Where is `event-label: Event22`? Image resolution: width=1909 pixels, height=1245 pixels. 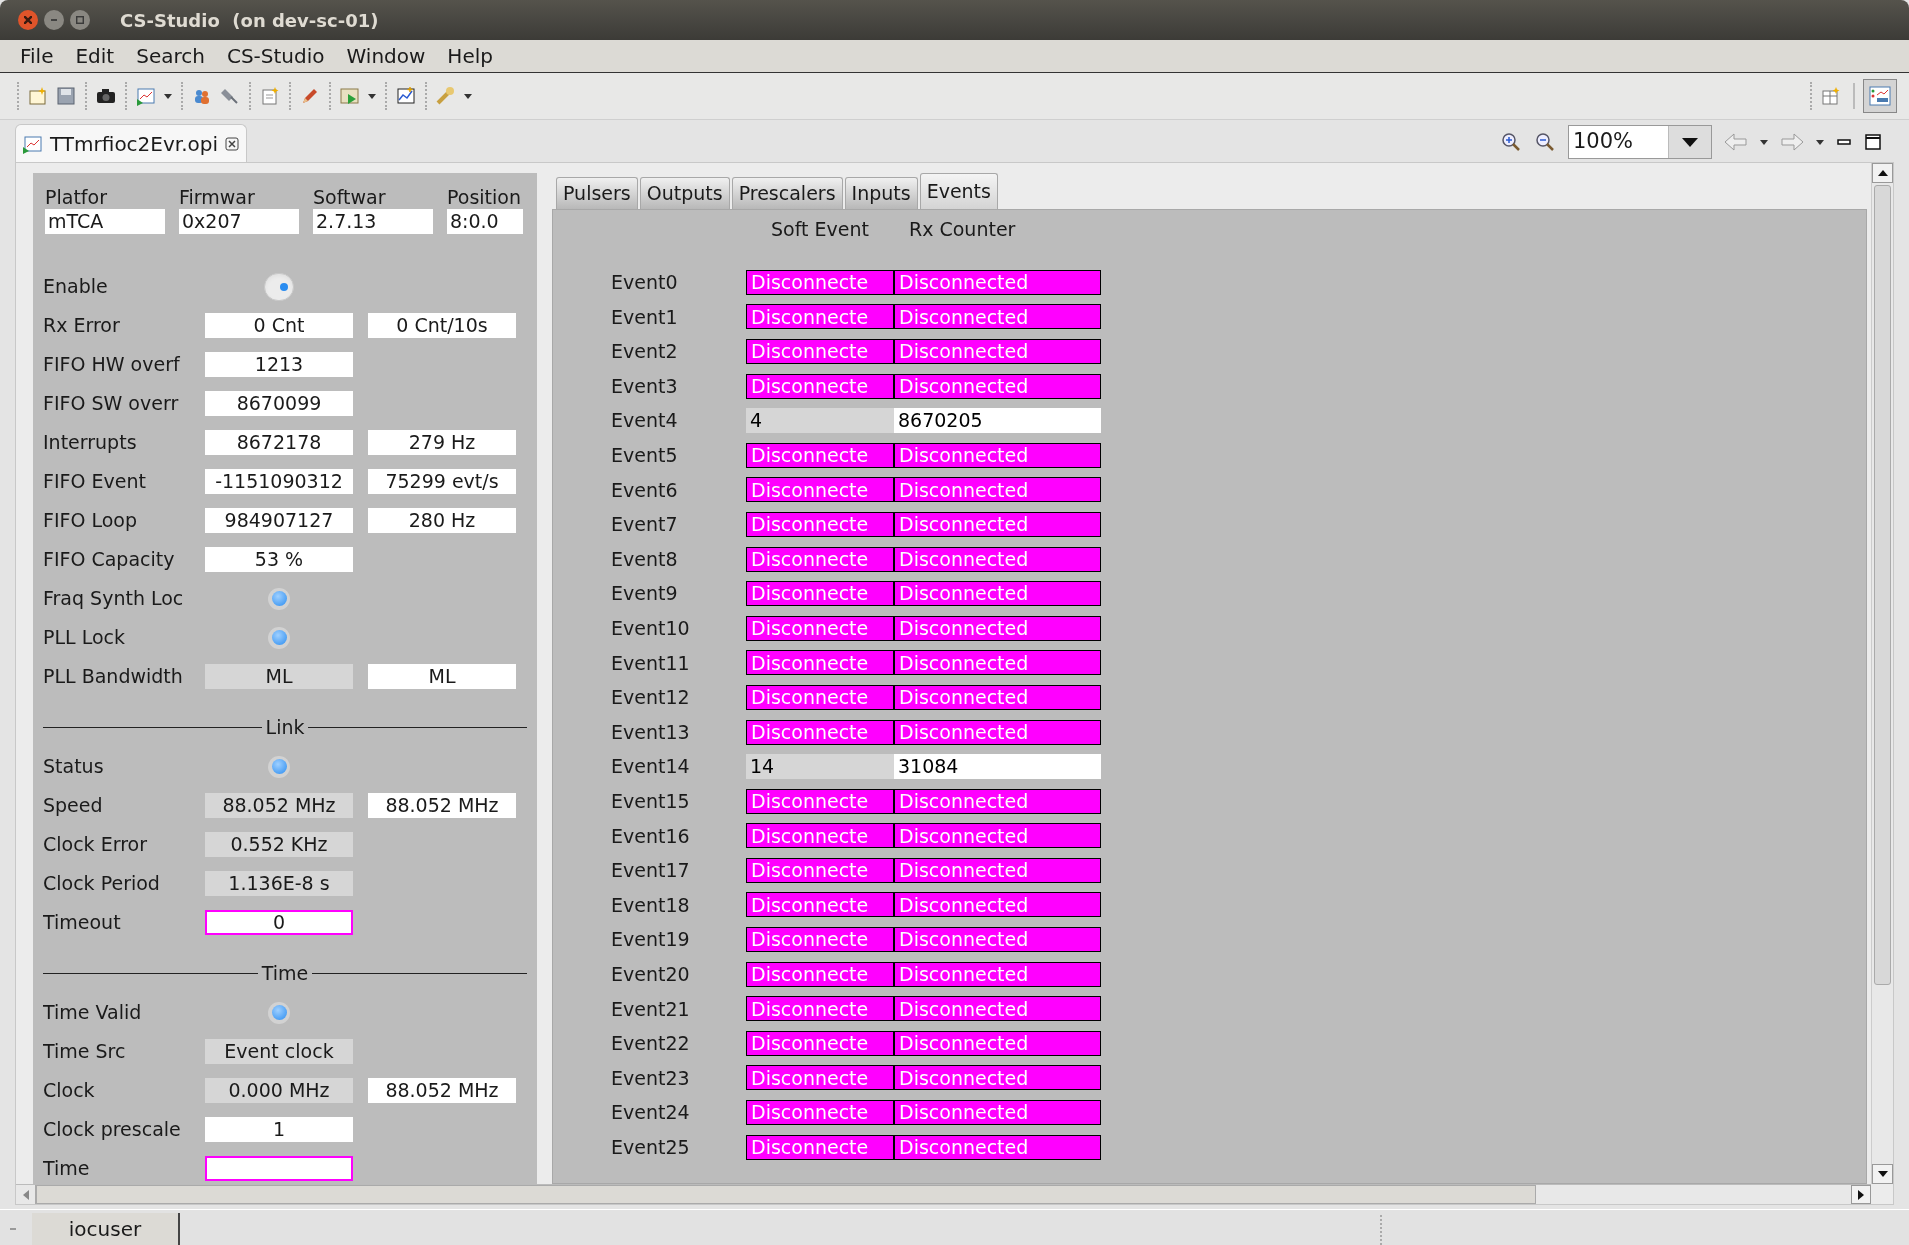 event-label: Event22 is located at coordinates (650, 1044).